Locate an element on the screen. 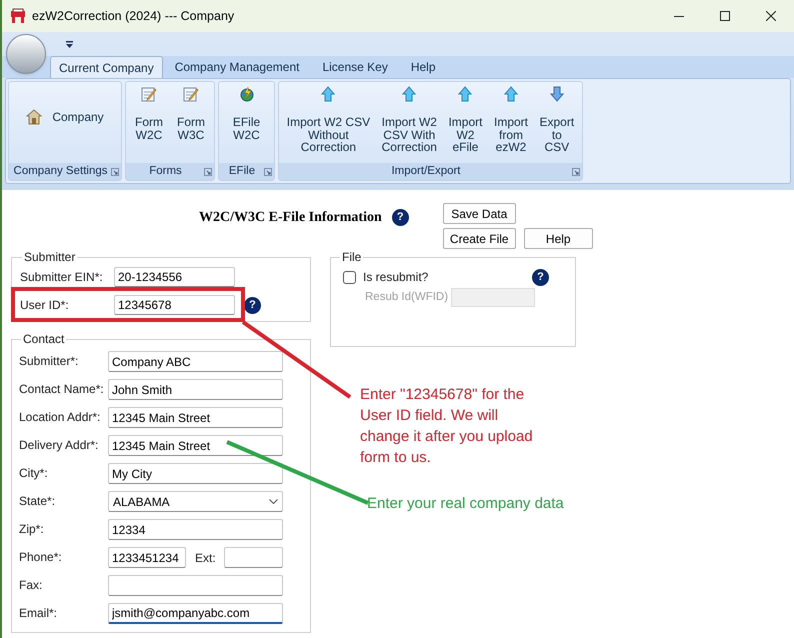 The image size is (794, 638). ribbon-tab: License Key is located at coordinates (355, 67).